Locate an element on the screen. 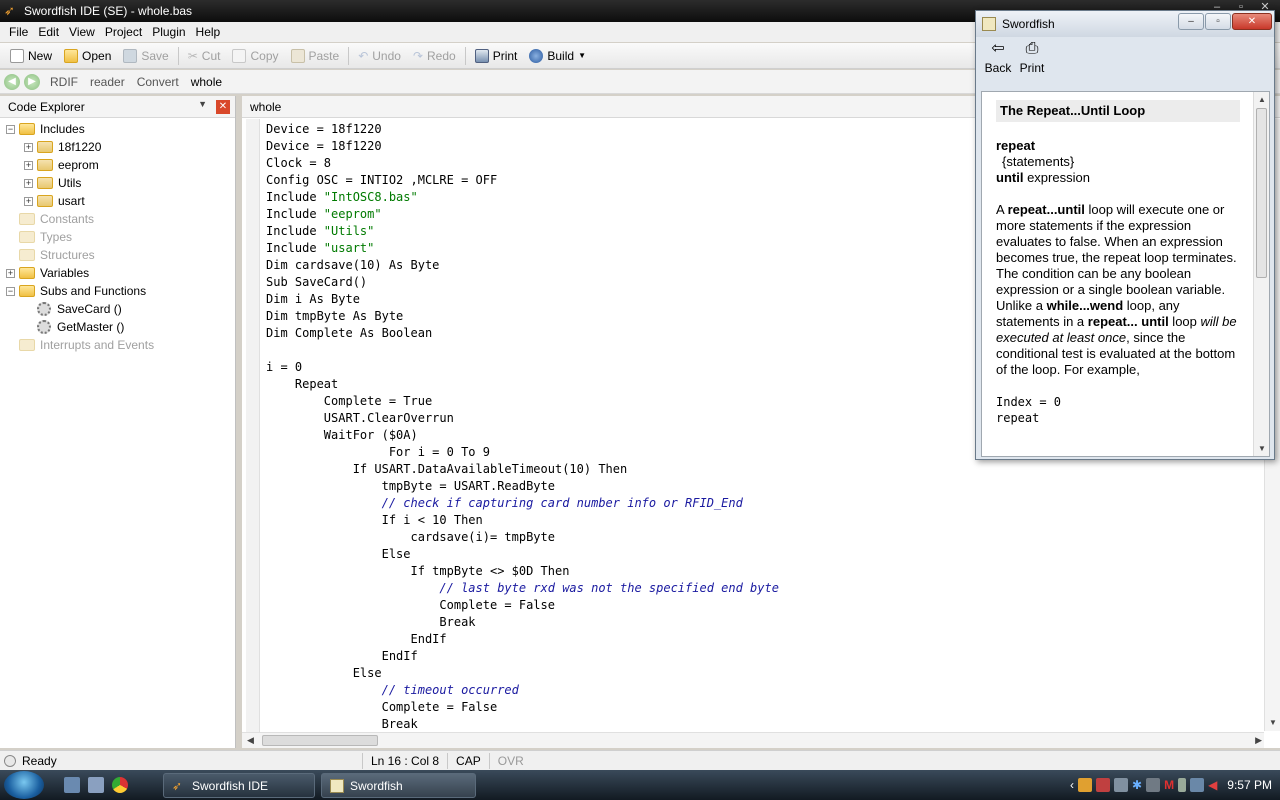 The height and width of the screenshot is (800, 1280). menu-plugin: Plugin is located at coordinates (168, 32).